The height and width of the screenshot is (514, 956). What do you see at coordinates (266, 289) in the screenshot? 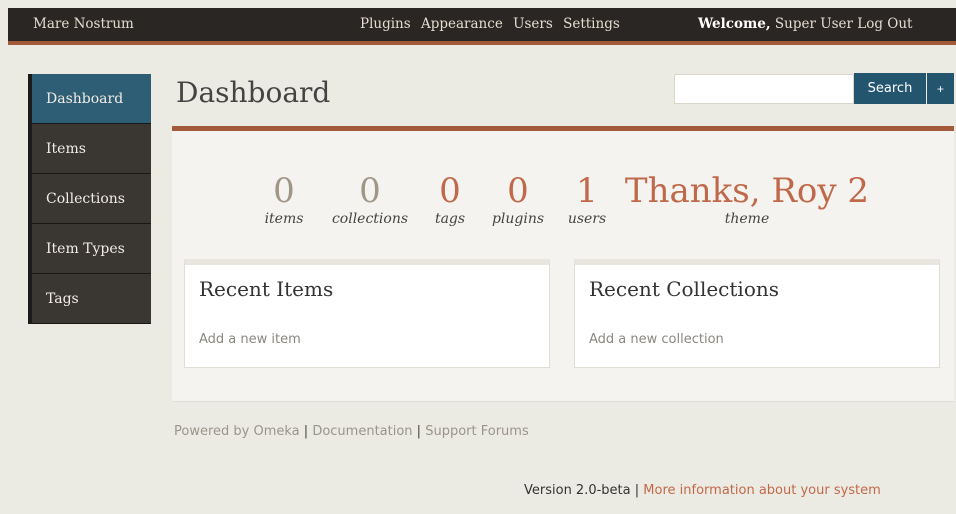
I see `recent-items-title: Recent Items` at bounding box center [266, 289].